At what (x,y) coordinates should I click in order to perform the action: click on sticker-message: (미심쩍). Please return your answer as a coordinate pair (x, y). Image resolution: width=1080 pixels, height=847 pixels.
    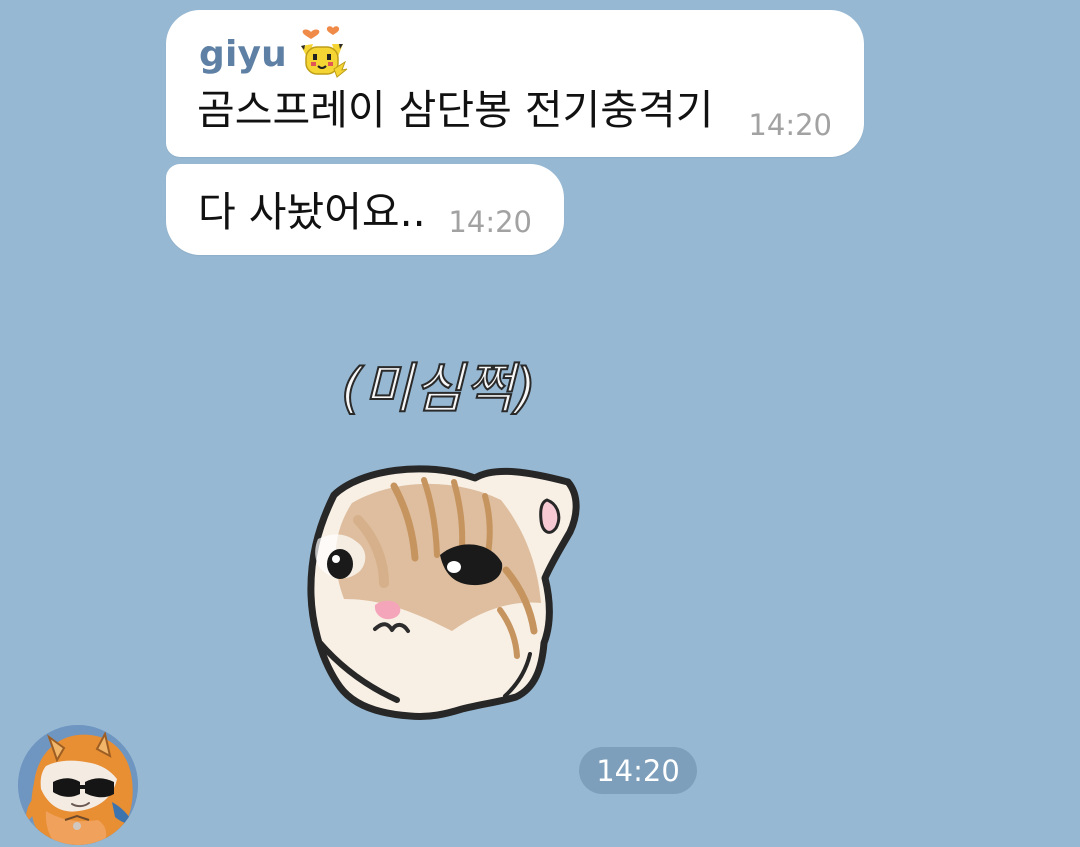
    Looking at the image, I should click on (445, 545).